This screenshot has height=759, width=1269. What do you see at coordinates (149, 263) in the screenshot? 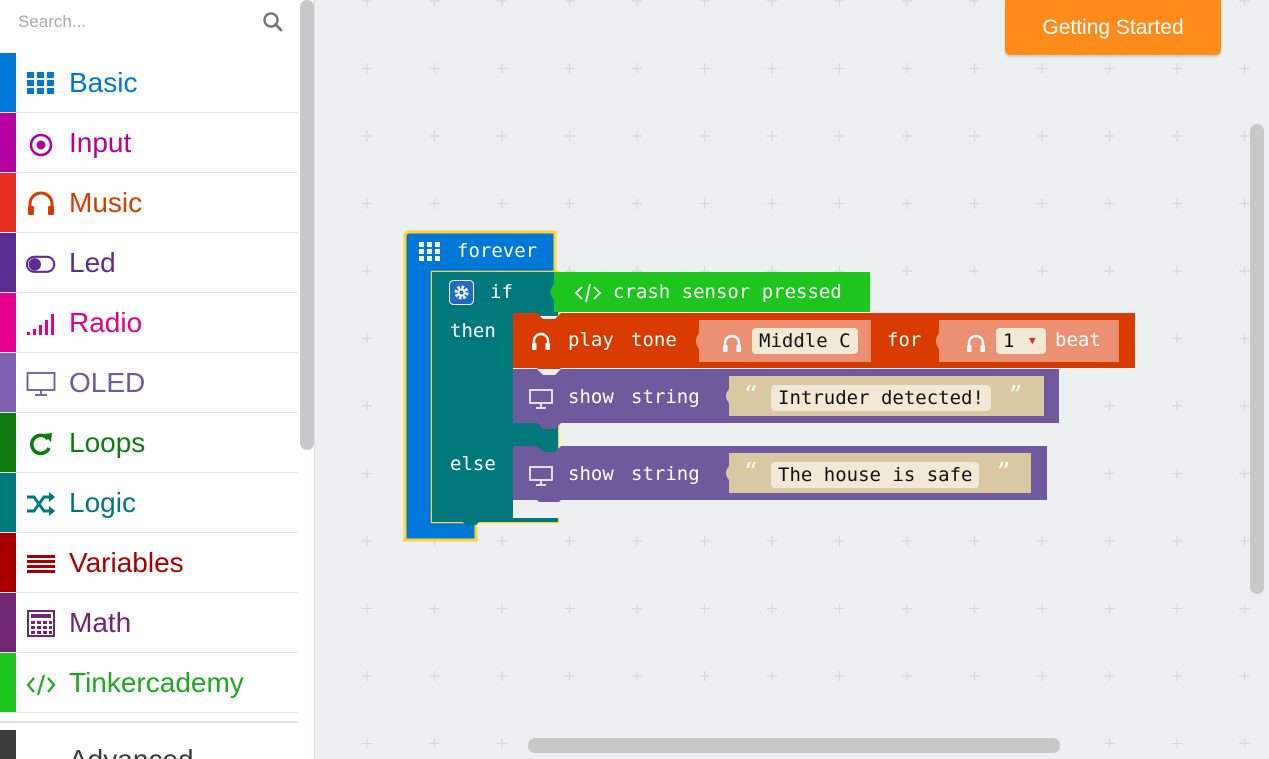
I see `category-led: Led` at bounding box center [149, 263].